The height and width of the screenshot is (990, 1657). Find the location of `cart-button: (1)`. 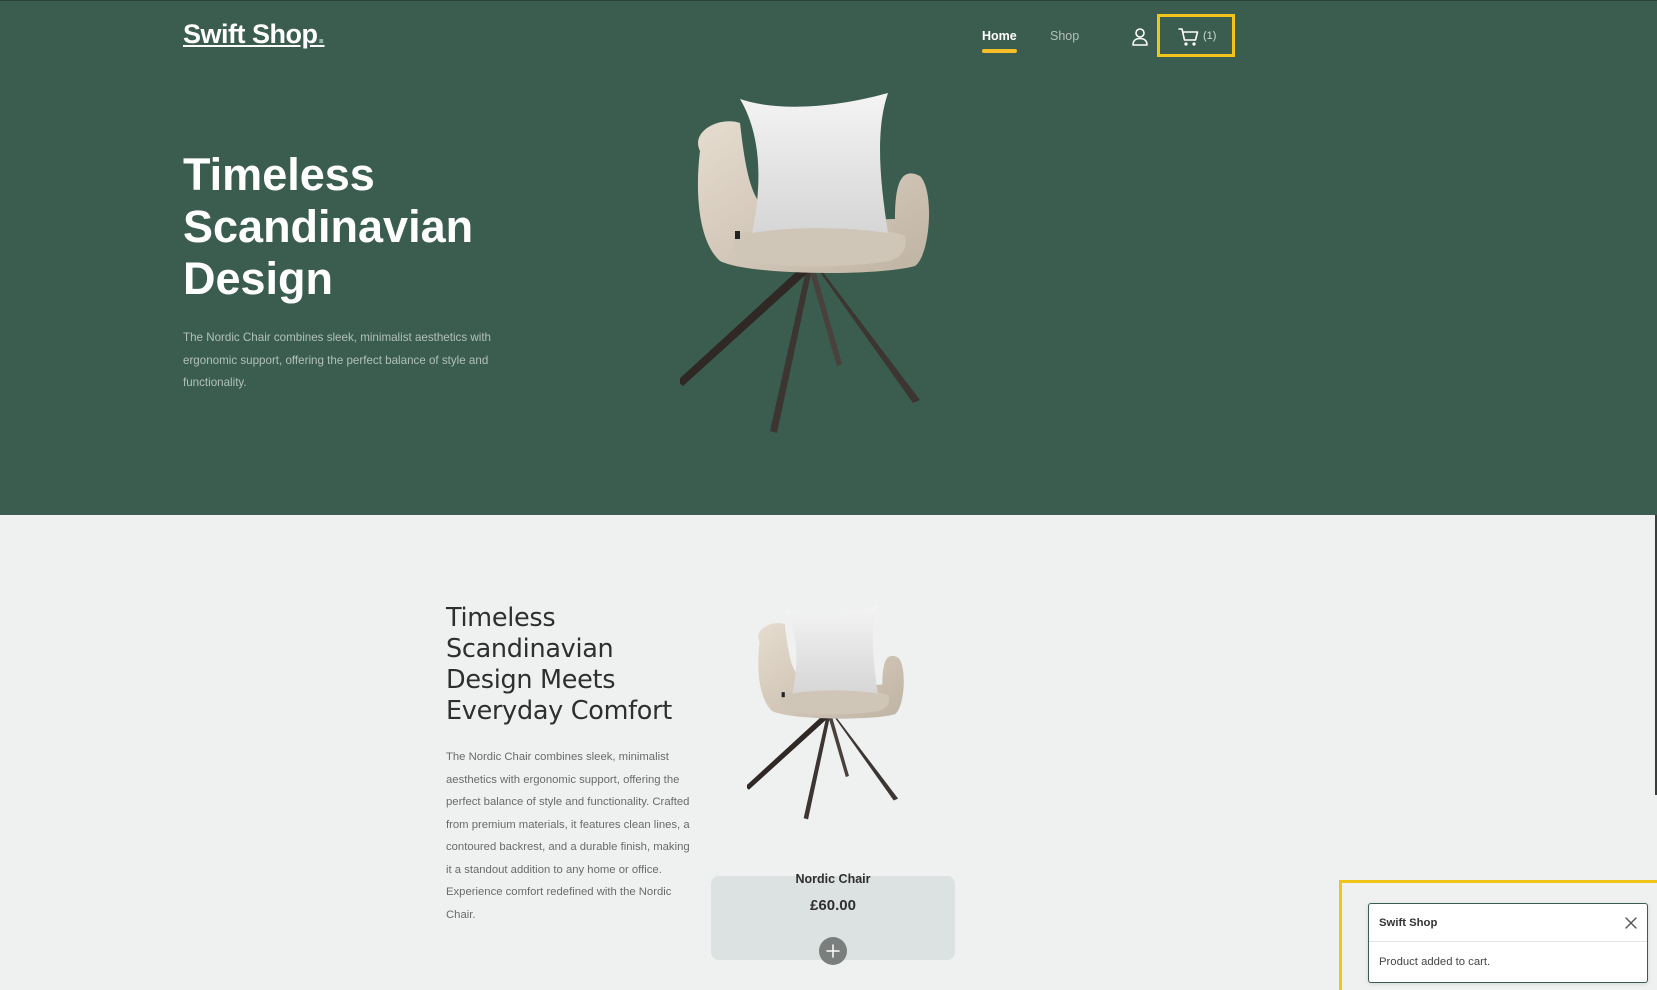

cart-button: (1) is located at coordinates (1196, 35).